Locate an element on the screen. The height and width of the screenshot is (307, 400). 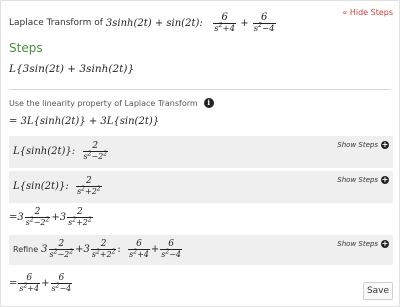
linearity-result: = 3L{sinh(2t)} + 3L{sin(2t)} is located at coordinates (84, 121).